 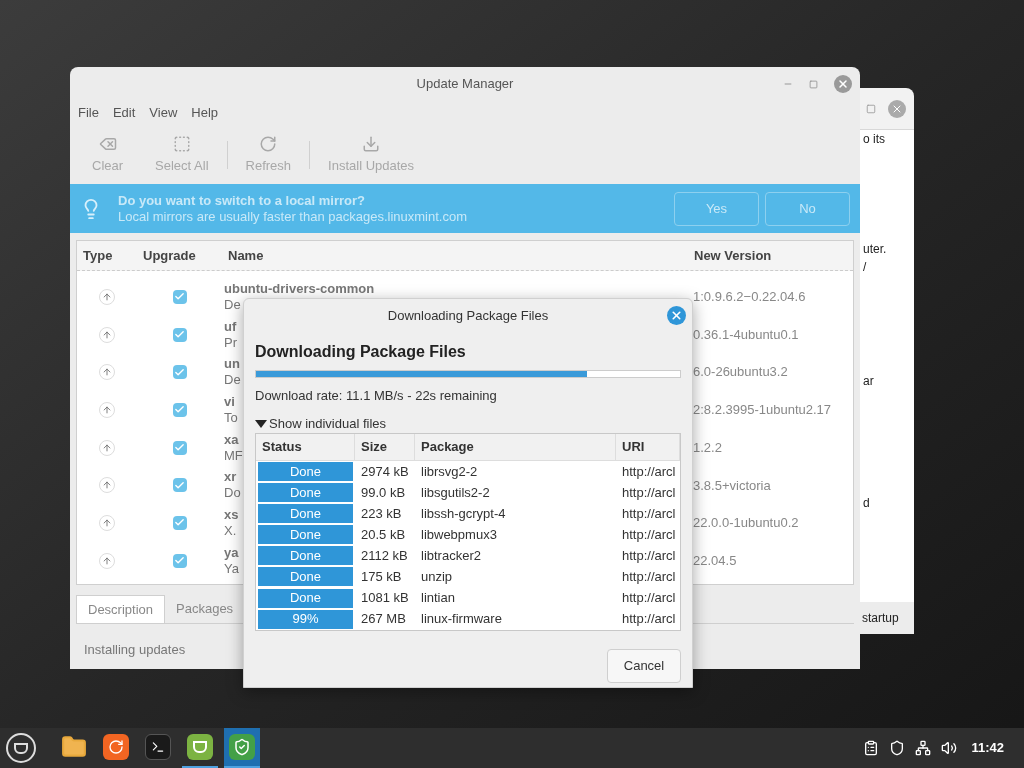 What do you see at coordinates (230, 342) in the screenshot?
I see `package-description: Pr` at bounding box center [230, 342].